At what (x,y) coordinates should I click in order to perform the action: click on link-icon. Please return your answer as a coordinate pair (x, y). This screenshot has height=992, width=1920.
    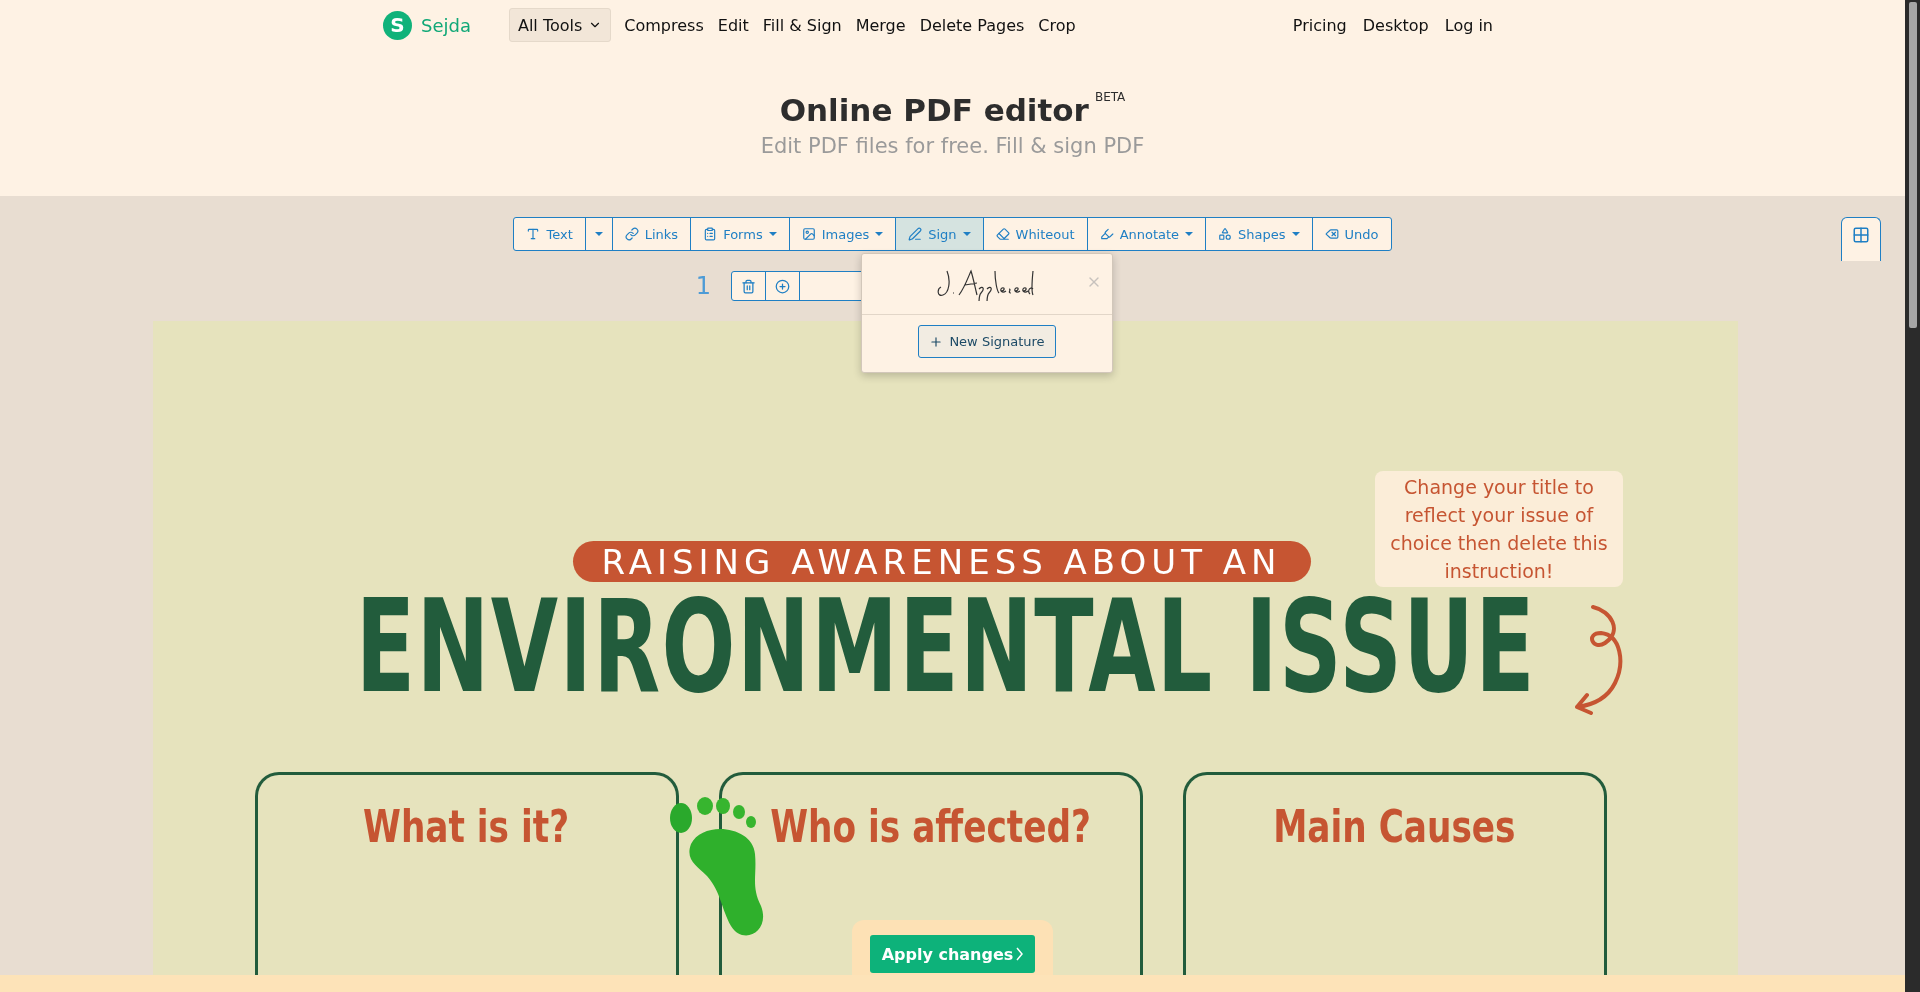
    Looking at the image, I should click on (631, 234).